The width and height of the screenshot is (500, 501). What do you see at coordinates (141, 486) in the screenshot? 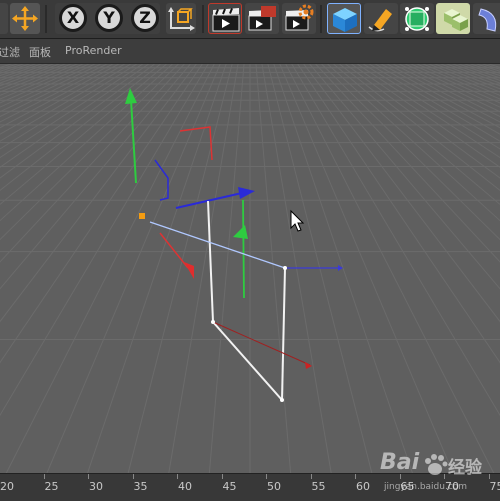
I see `timeline-tick-label: 35` at bounding box center [141, 486].